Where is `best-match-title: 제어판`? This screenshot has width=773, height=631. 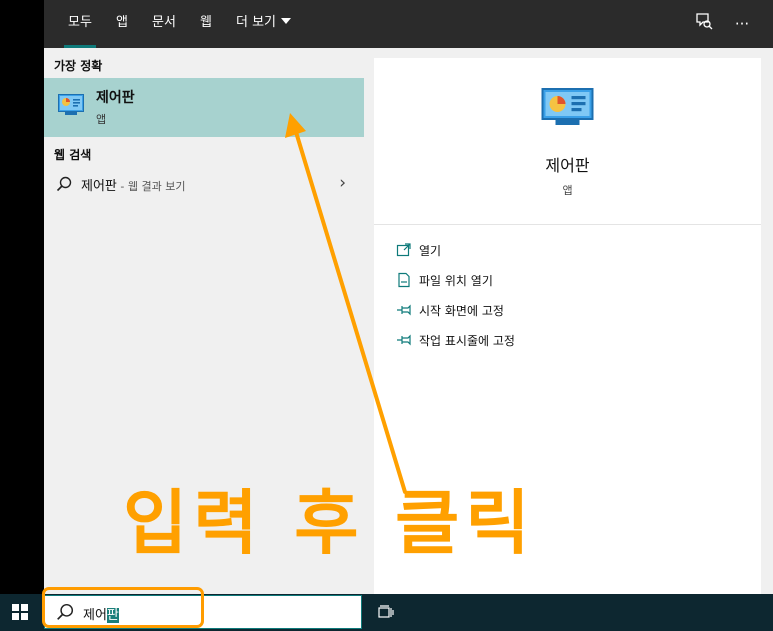
best-match-title: 제어판 is located at coordinates (115, 98).